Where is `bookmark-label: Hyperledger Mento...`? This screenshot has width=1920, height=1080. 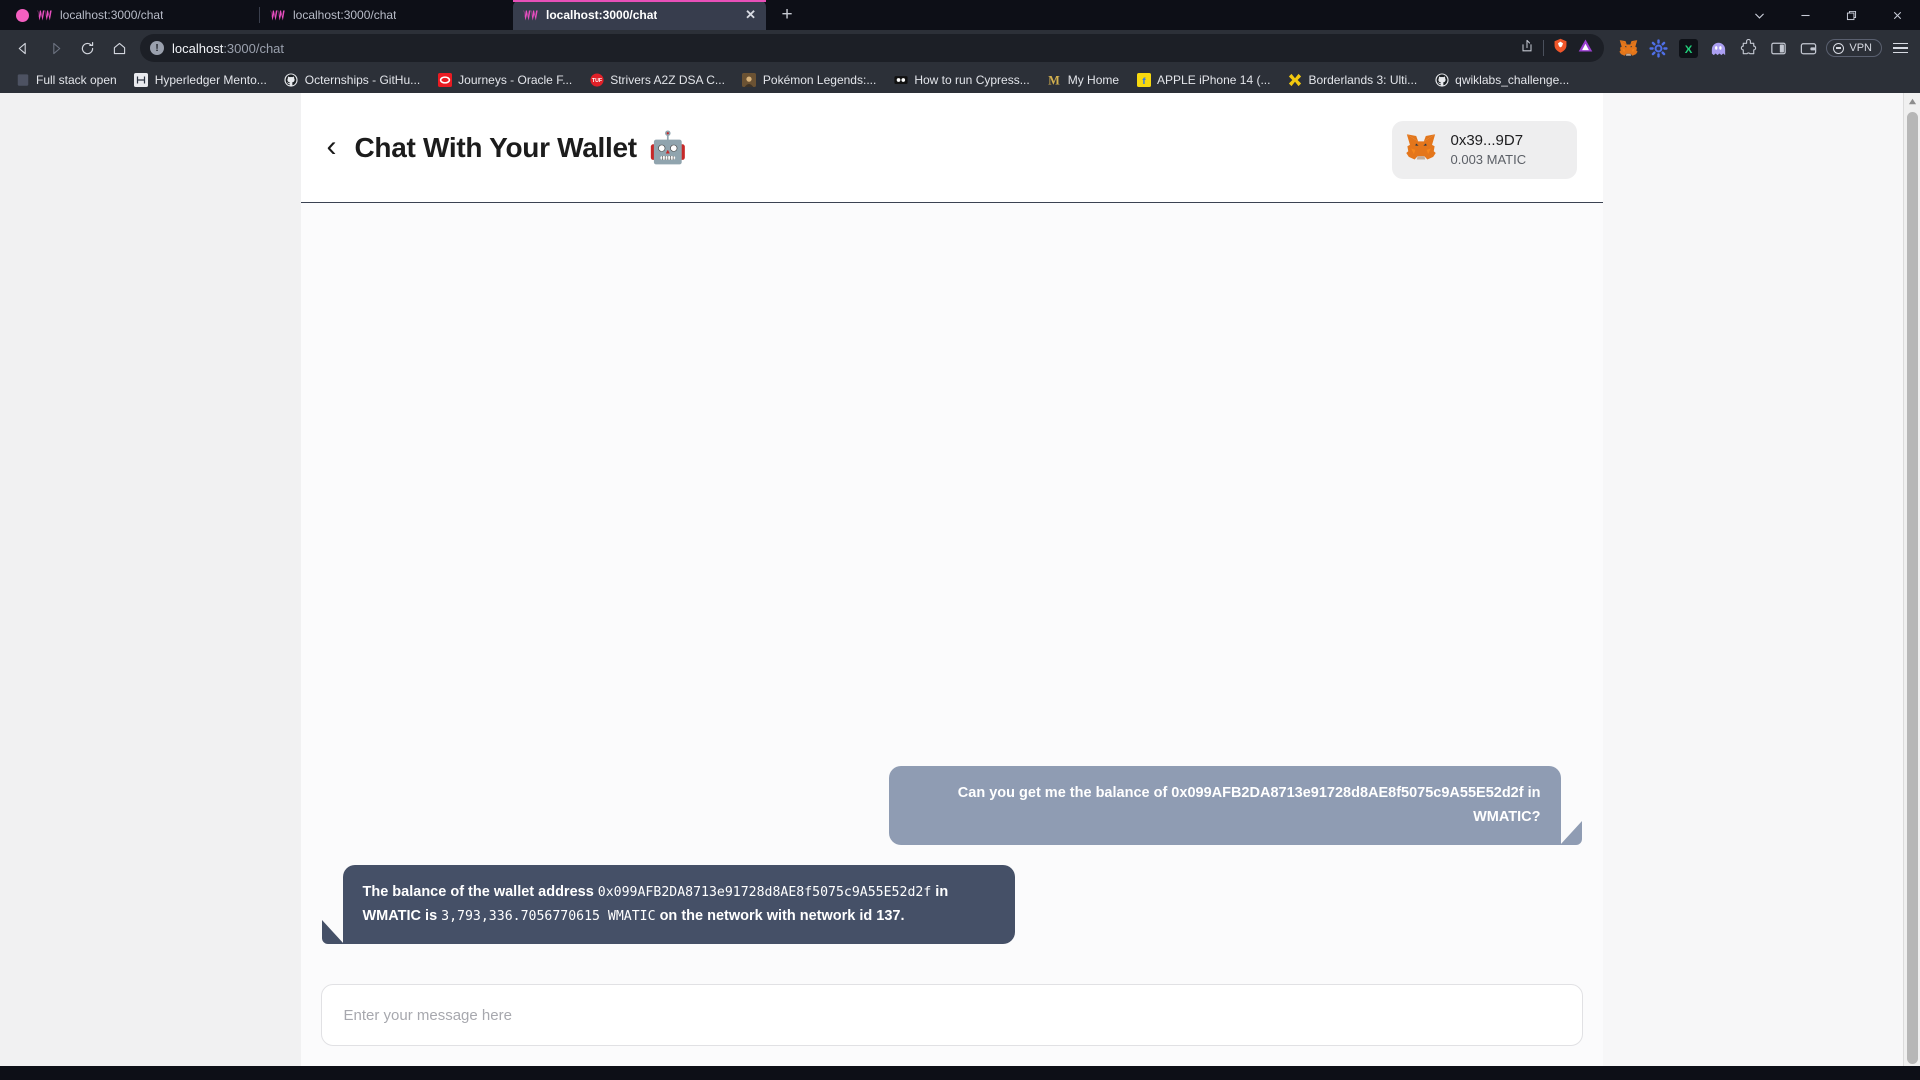
bookmark-label: Hyperledger Mento... is located at coordinates (210, 79).